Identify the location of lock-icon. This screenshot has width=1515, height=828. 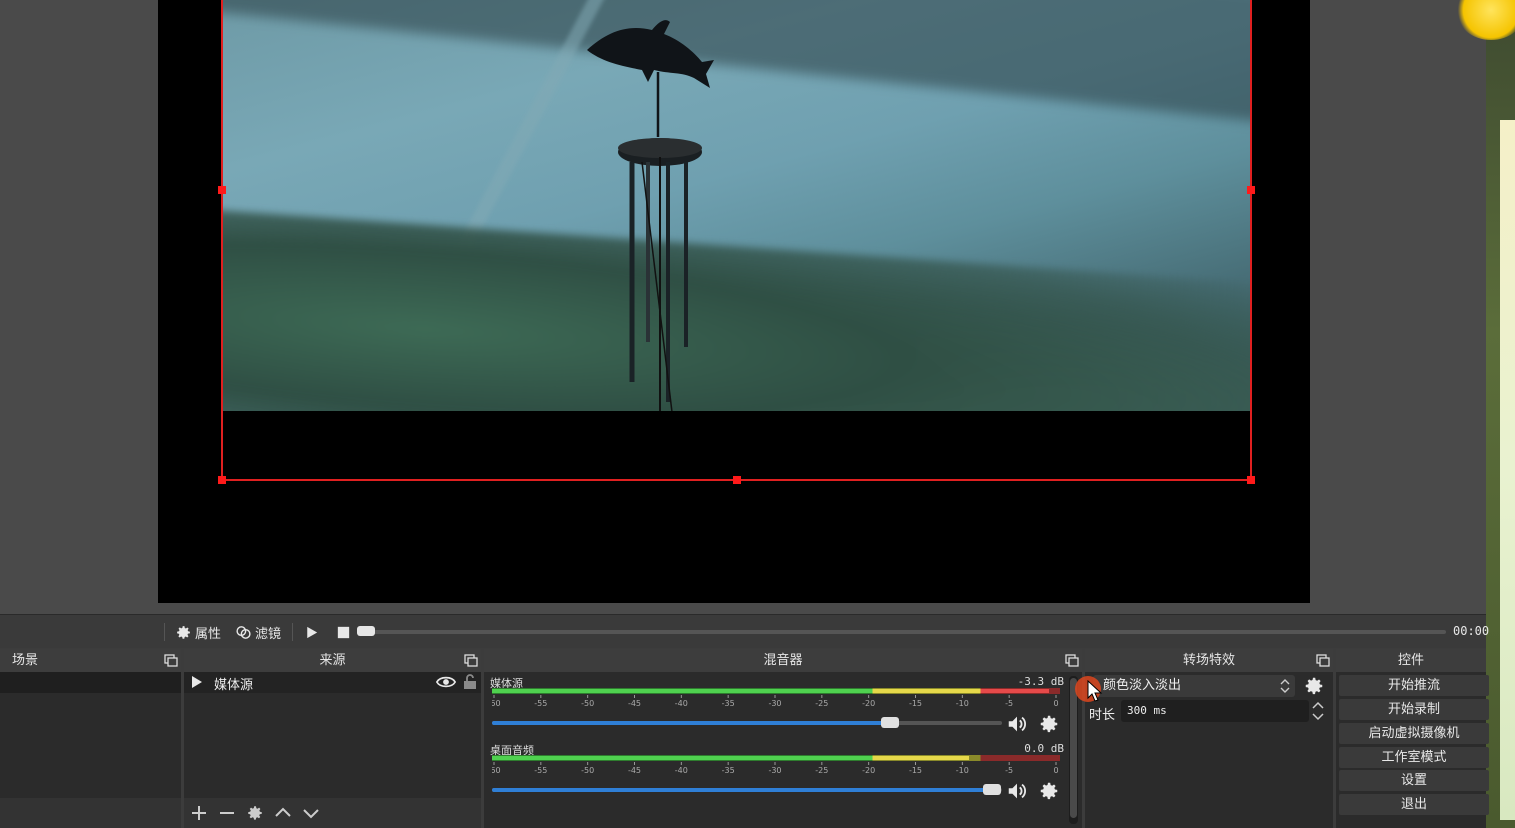
(470, 682).